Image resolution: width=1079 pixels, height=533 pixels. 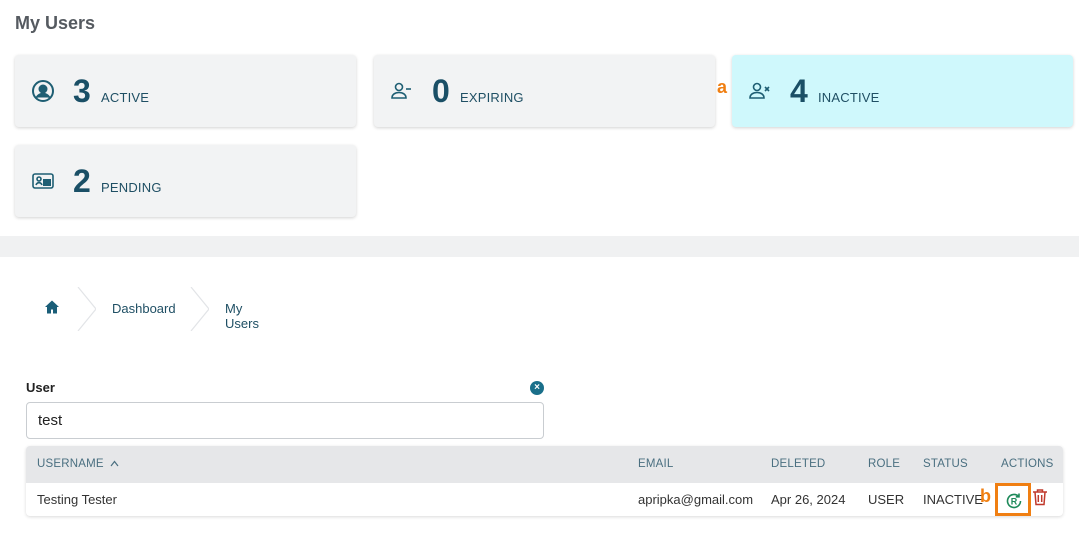 I want to click on column-header-role: ROLE, so click(x=884, y=464).